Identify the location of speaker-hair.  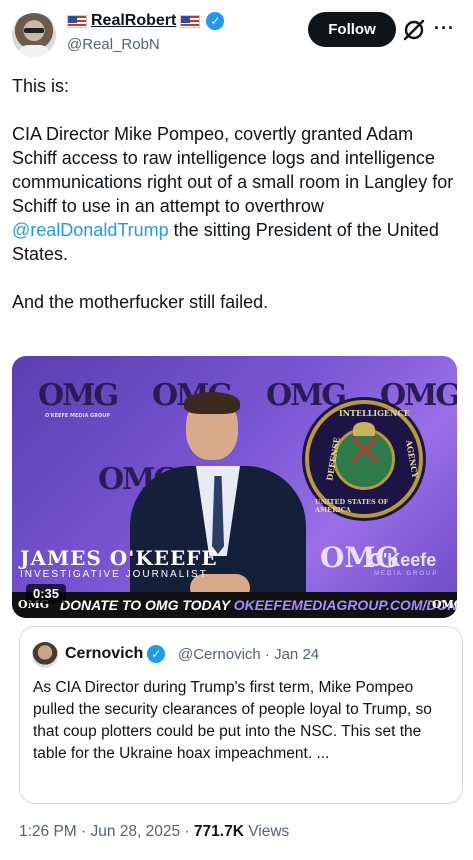
(212, 403).